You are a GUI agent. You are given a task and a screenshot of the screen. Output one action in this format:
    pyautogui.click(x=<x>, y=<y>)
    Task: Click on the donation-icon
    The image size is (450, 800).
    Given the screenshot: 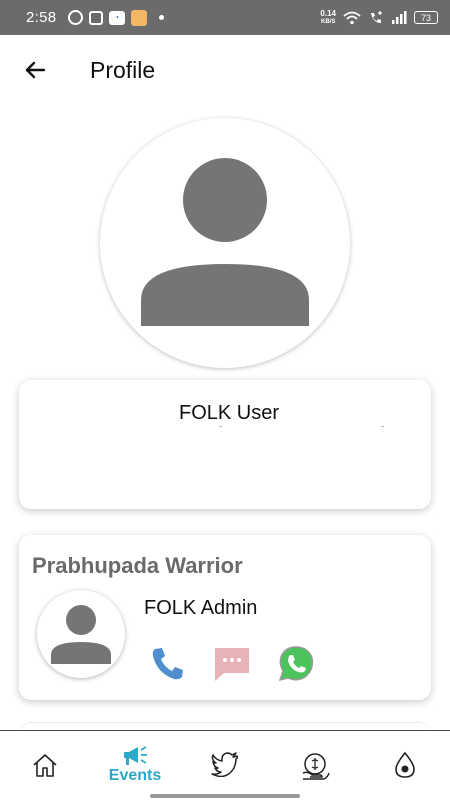 What is the action you would take?
    pyautogui.click(x=316, y=766)
    